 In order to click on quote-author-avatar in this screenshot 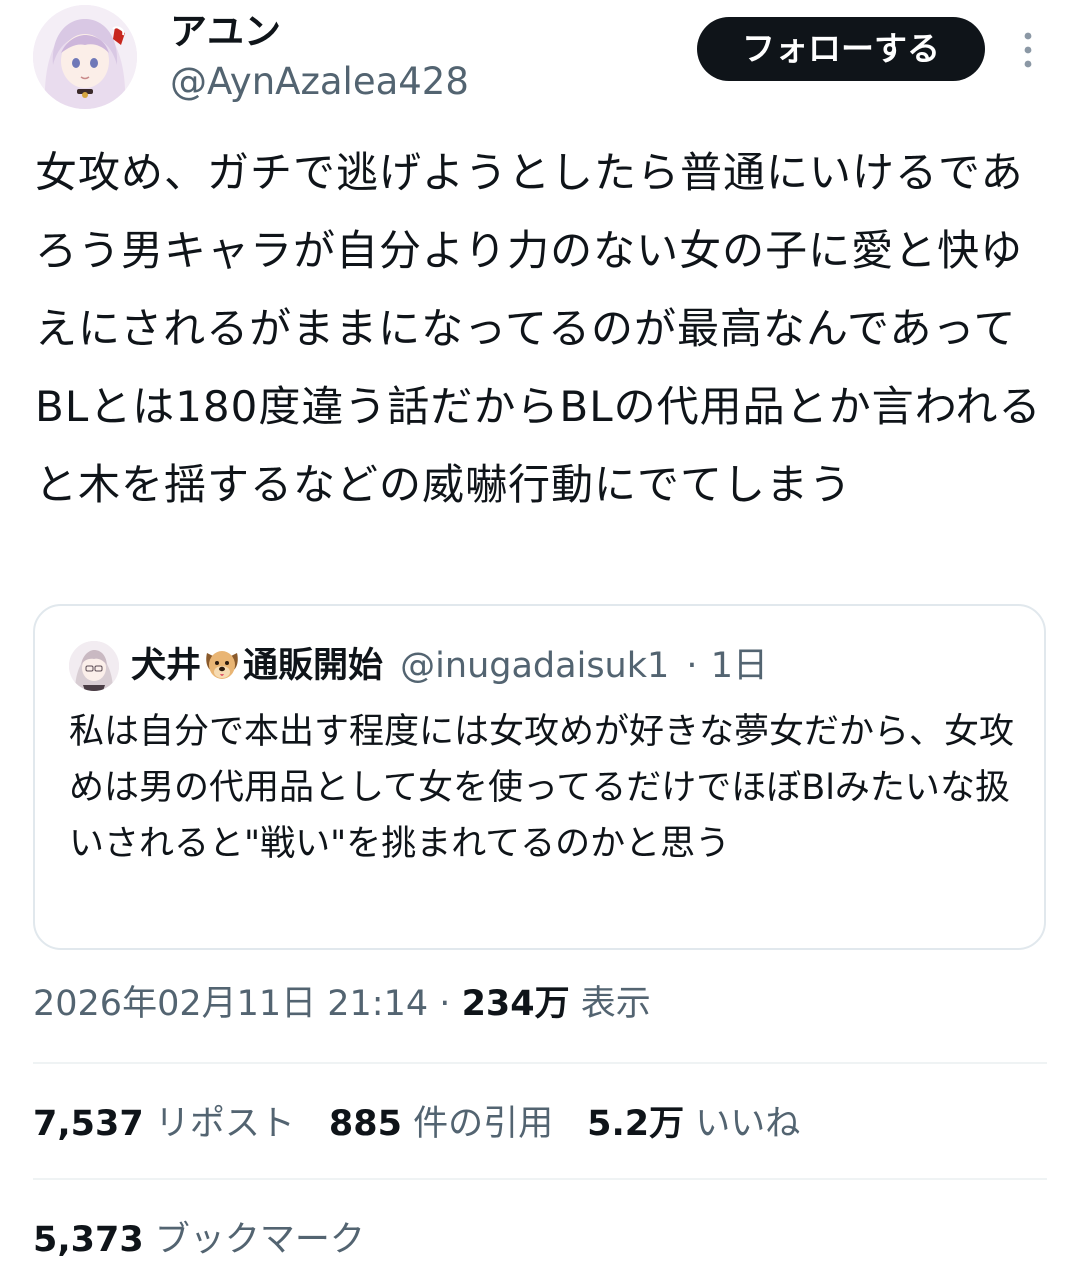, I will do `click(94, 666)`.